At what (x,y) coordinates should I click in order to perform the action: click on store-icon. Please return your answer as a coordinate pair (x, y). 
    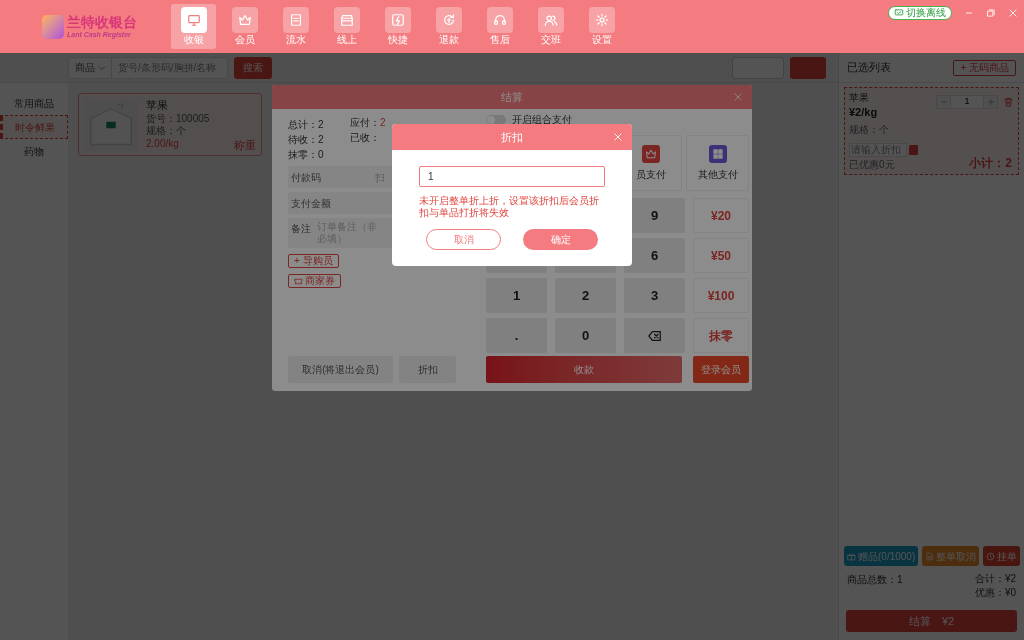
    Looking at the image, I should click on (346, 20).